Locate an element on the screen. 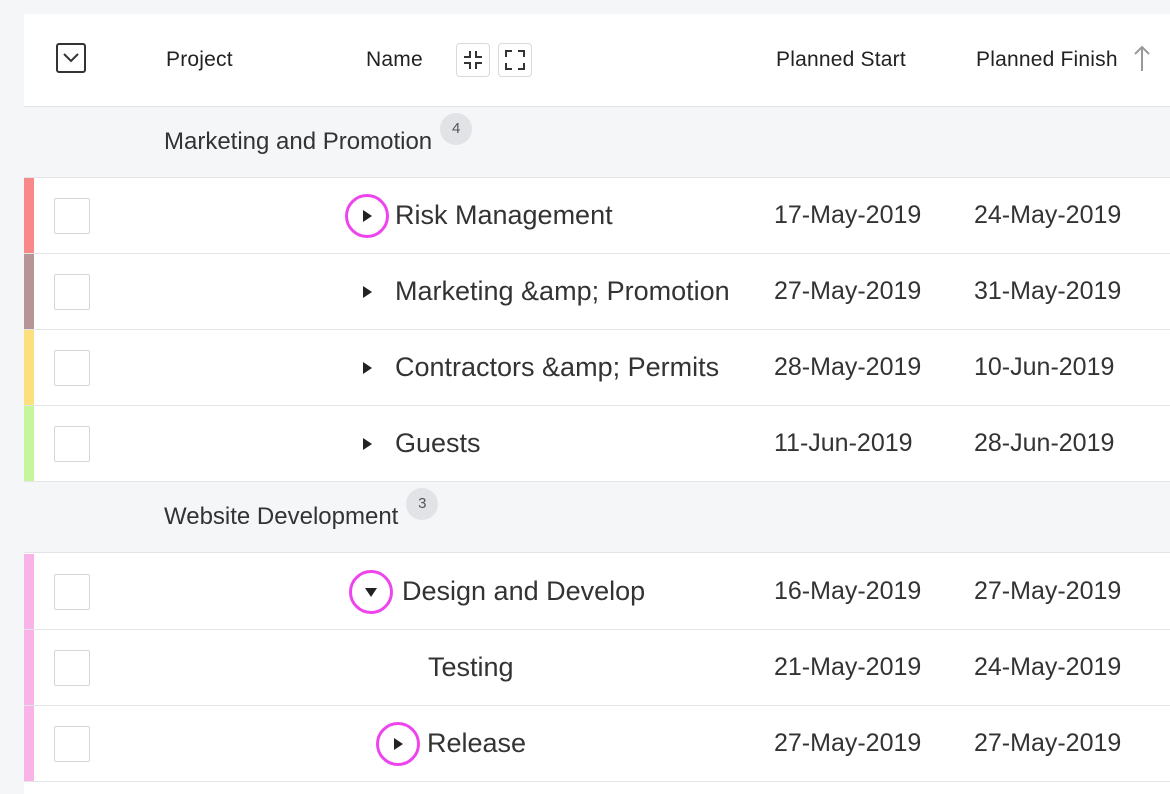  column-header-name: Name is located at coordinates (394, 60).